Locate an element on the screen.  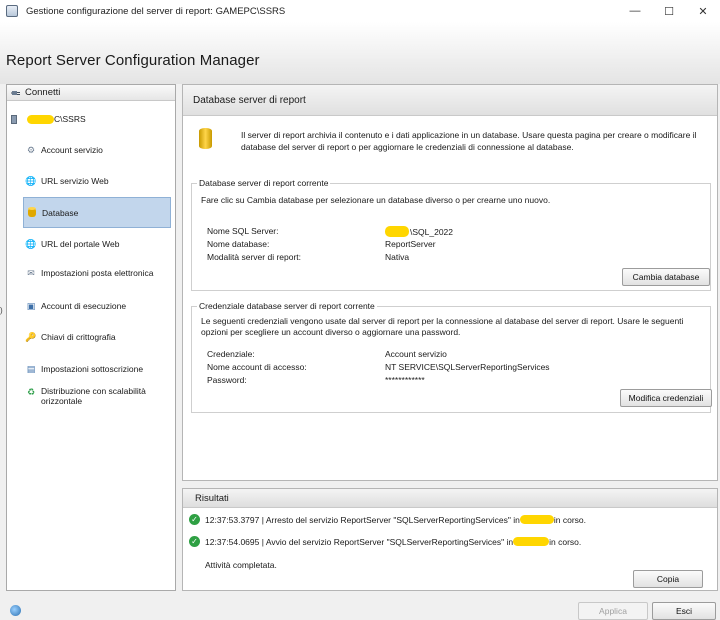
sidebar-item-url-portale-web: 🌐 URL del portale Web is located at coordinates (97, 244).